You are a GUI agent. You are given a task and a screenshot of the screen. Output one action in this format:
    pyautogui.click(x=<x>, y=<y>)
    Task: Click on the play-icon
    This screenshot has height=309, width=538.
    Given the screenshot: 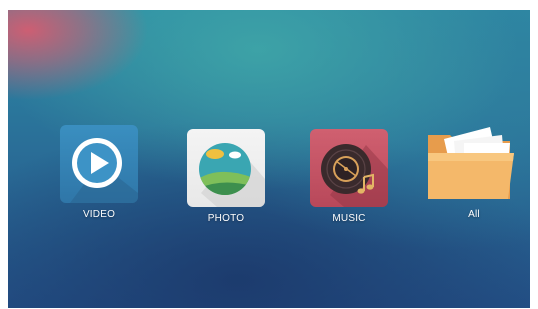 What is the action you would take?
    pyautogui.click(x=104, y=170)
    